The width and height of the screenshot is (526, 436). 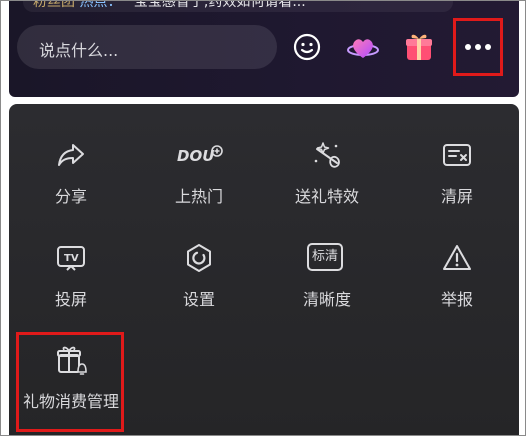 I want to click on resolution-badge: 标清, so click(x=324, y=256).